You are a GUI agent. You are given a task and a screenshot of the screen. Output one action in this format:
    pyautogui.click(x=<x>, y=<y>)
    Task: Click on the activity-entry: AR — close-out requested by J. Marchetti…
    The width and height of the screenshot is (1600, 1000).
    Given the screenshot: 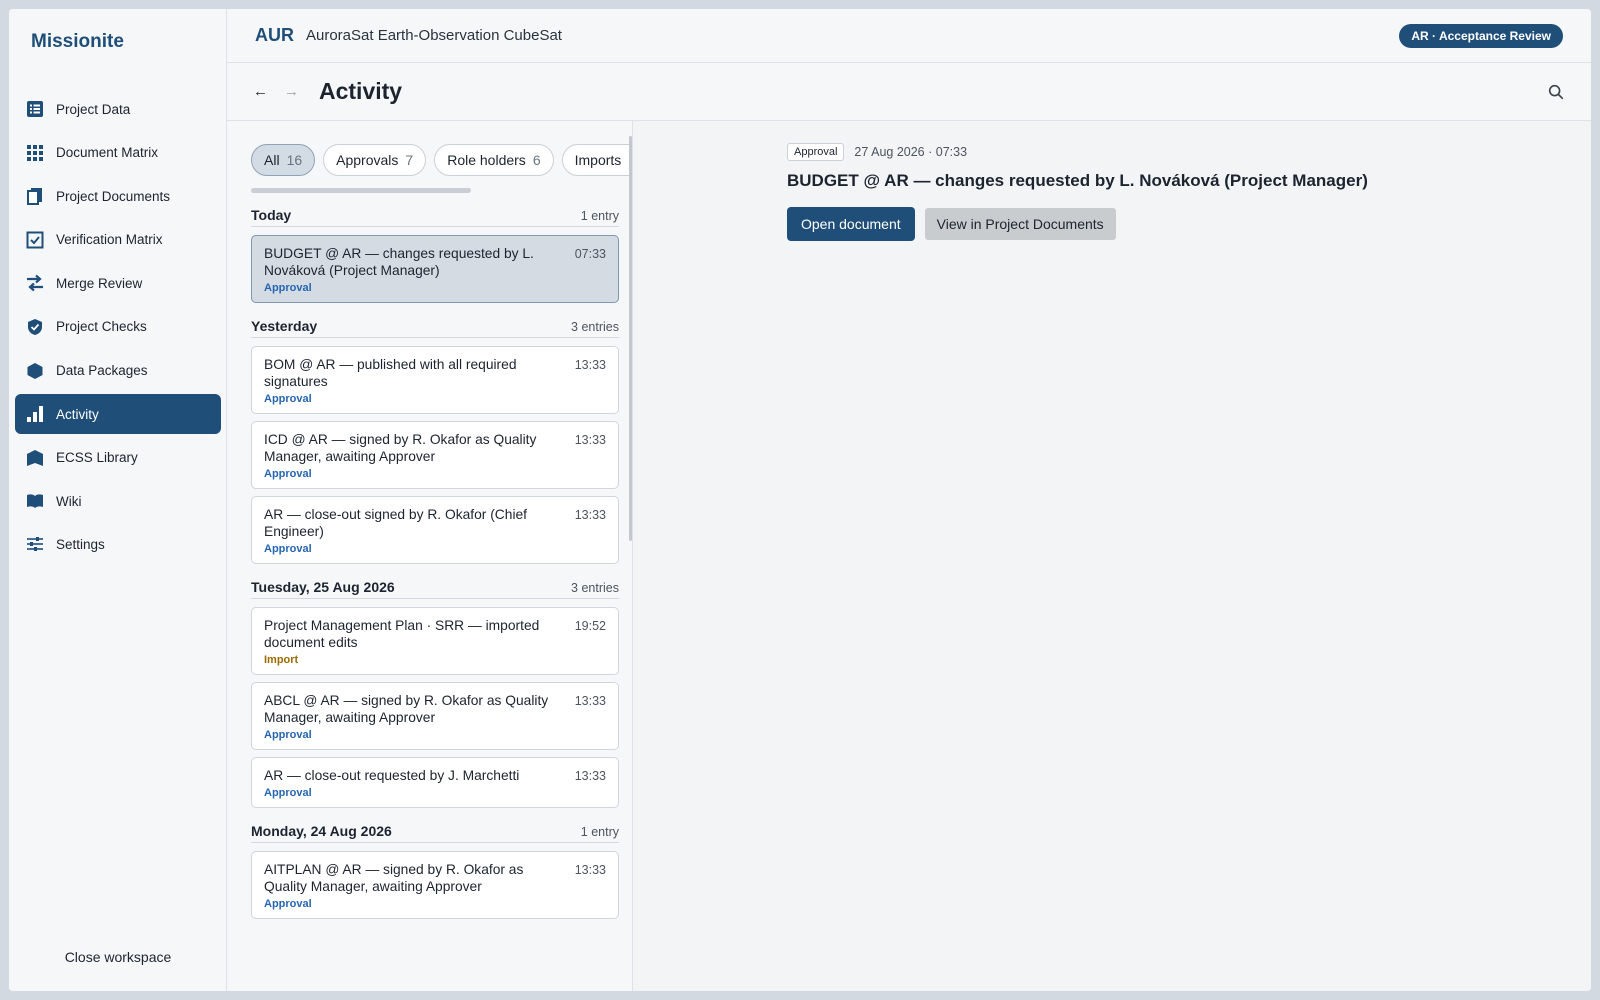 What is the action you would take?
    pyautogui.click(x=435, y=782)
    